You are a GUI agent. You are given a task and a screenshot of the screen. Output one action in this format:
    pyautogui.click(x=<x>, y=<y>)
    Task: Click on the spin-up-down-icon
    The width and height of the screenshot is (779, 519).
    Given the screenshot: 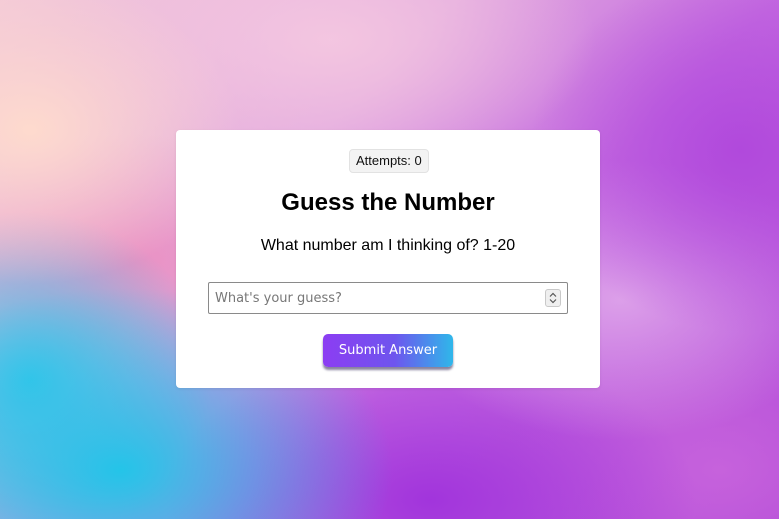 What is the action you would take?
    pyautogui.click(x=553, y=298)
    